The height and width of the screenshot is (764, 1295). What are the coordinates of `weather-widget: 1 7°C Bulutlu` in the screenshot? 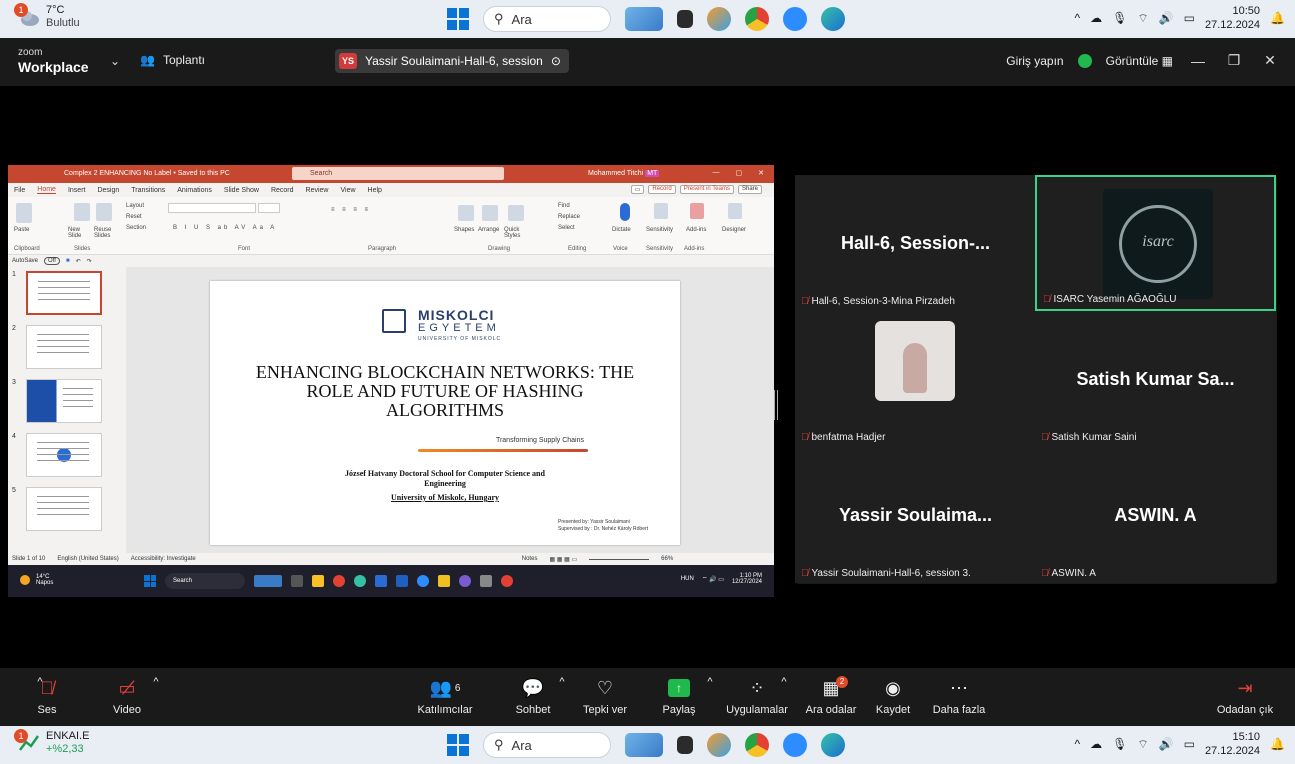 It's located at (47, 16).